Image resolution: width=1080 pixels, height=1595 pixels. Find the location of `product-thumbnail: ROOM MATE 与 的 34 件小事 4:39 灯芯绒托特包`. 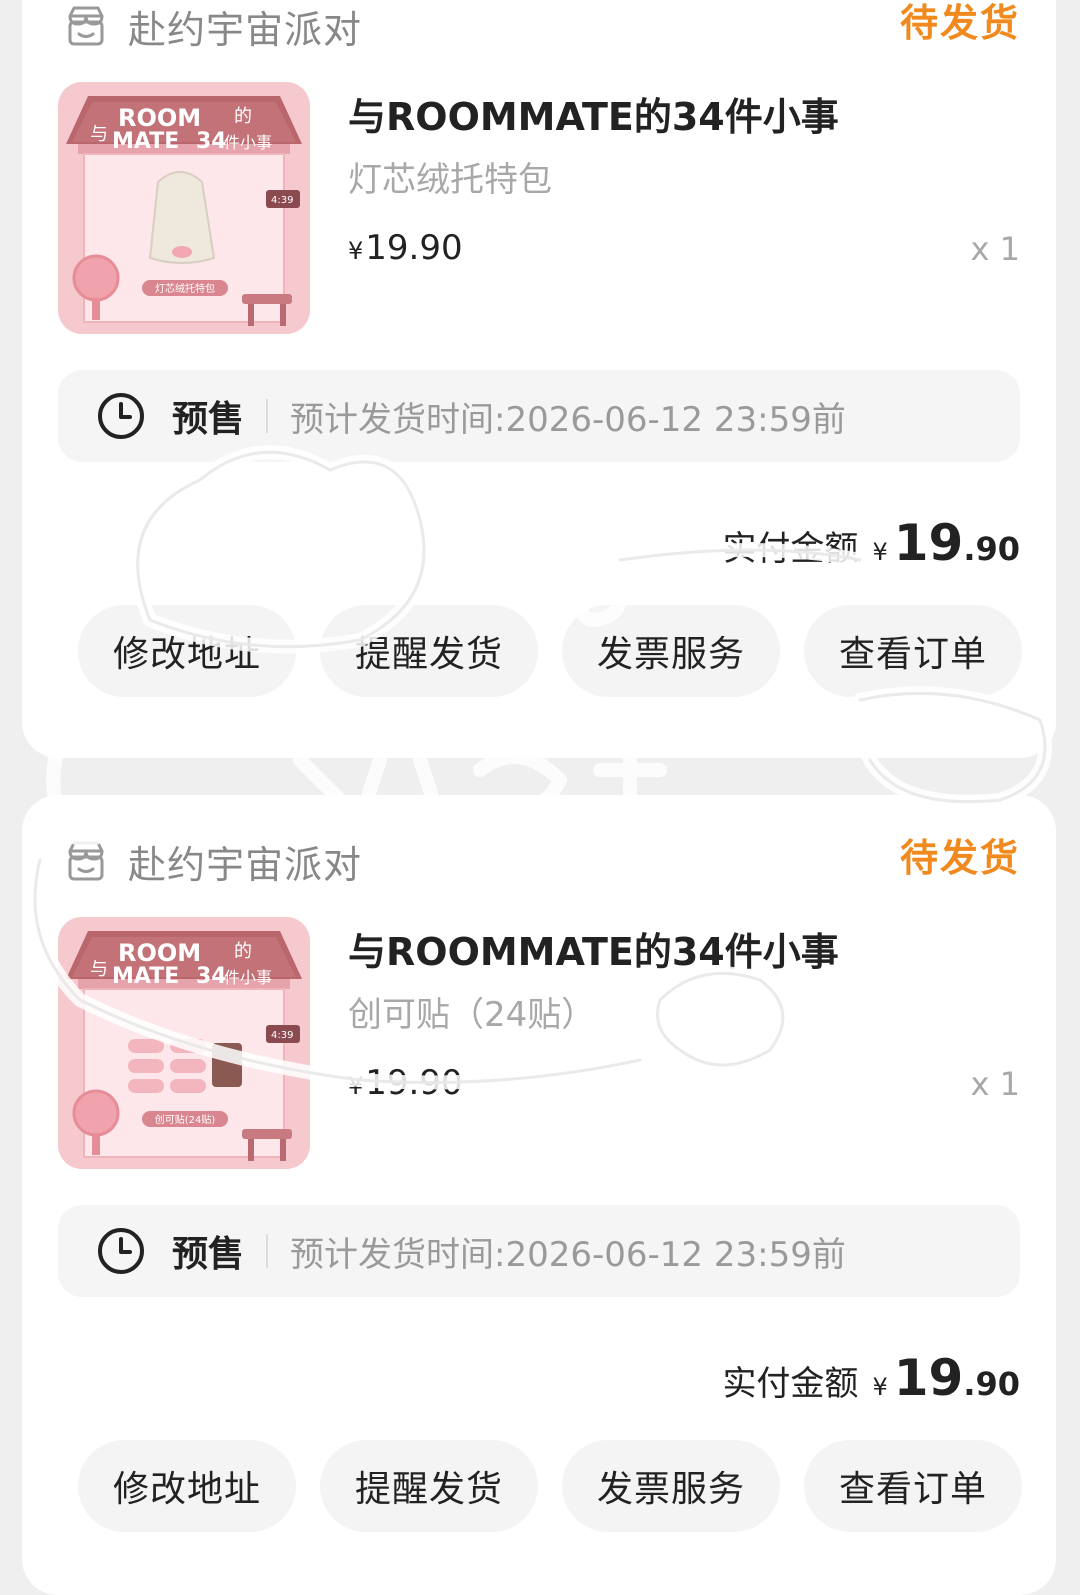

product-thumbnail: ROOM MATE 与 的 34 件小事 4:39 灯芯绒托特包 is located at coordinates (184, 208).